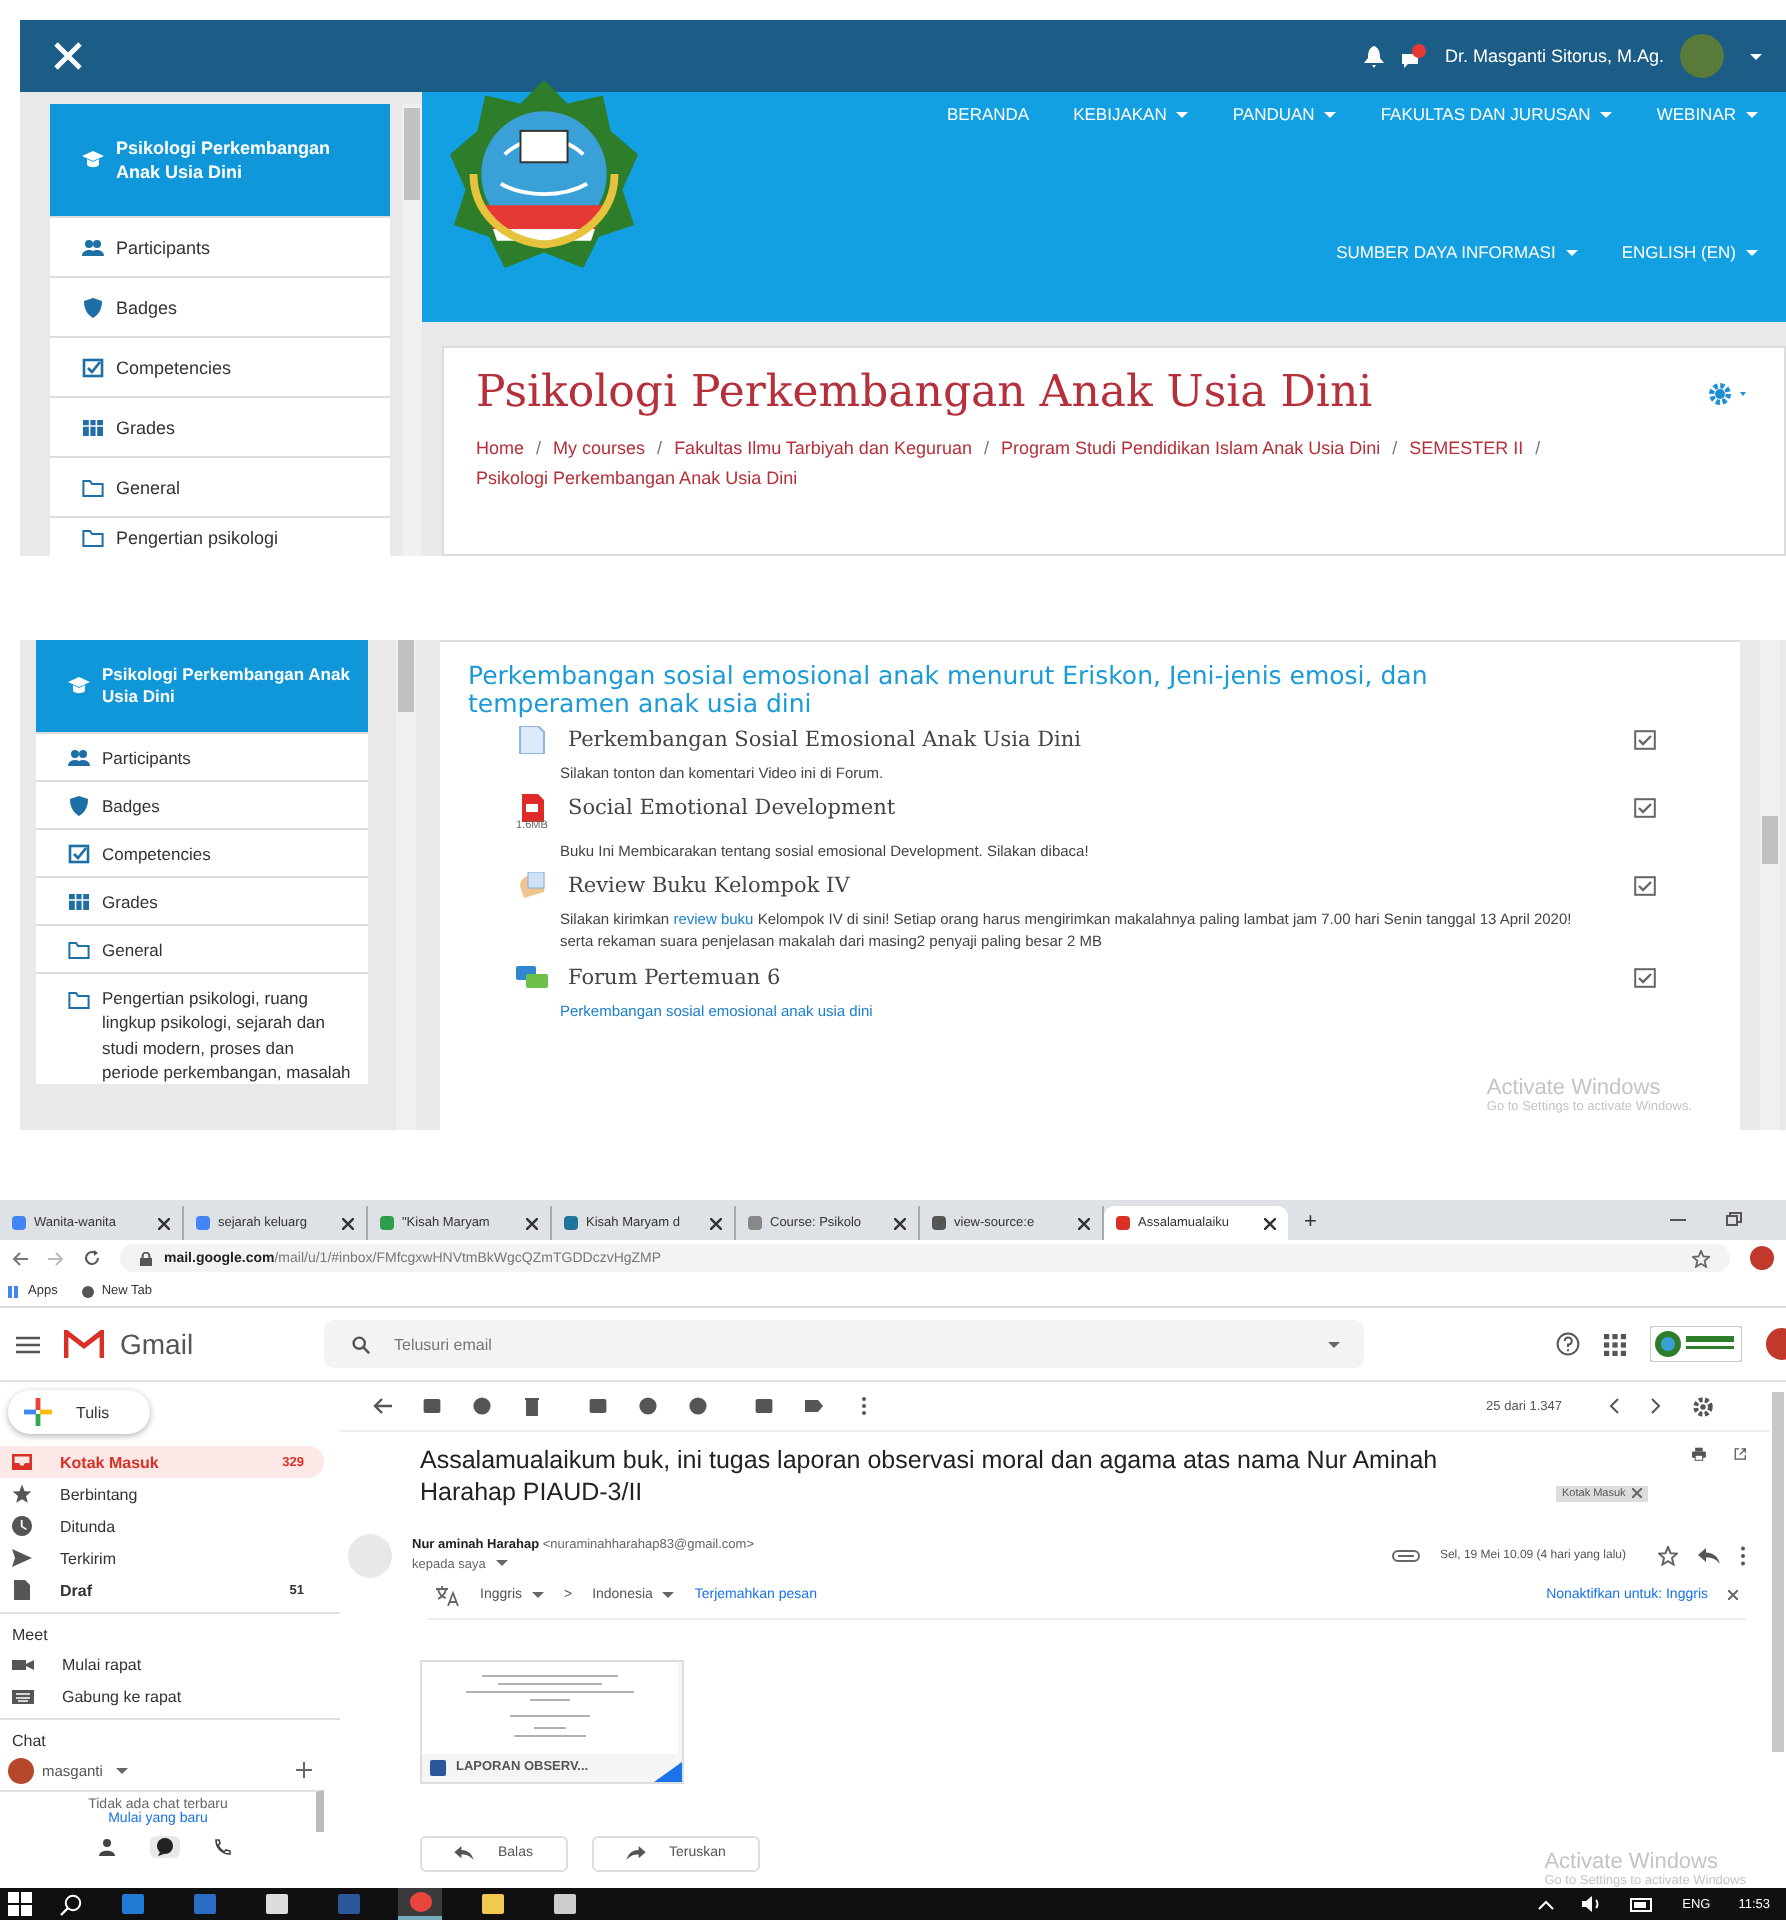 The height and width of the screenshot is (1920, 1786). Describe the element at coordinates (1414, 56) in the screenshot. I see `chat-badge-icon` at that location.